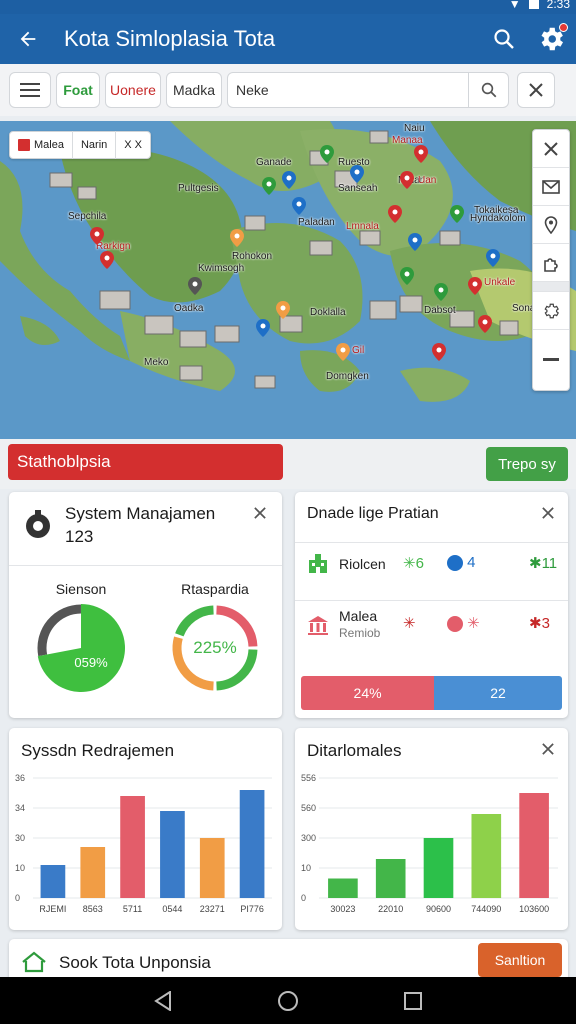 The width and height of the screenshot is (576, 1024). What do you see at coordinates (427, 180) in the screenshot?
I see `map-label: Uan` at bounding box center [427, 180].